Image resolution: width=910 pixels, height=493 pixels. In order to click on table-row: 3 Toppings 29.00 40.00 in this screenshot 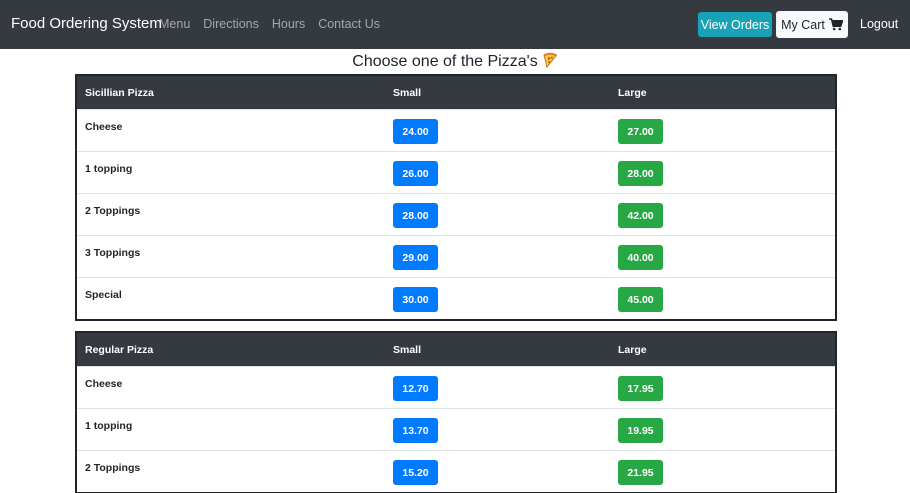, I will do `click(456, 256)`.